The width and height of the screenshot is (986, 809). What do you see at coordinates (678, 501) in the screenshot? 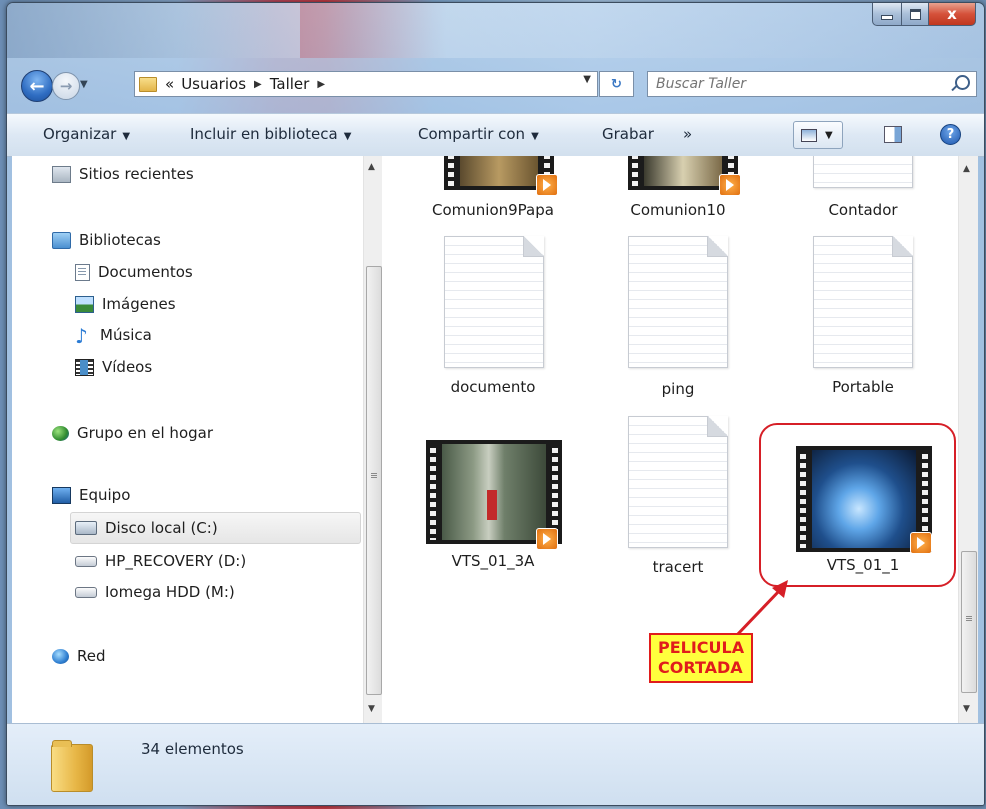
I see `file-item: tracert` at bounding box center [678, 501].